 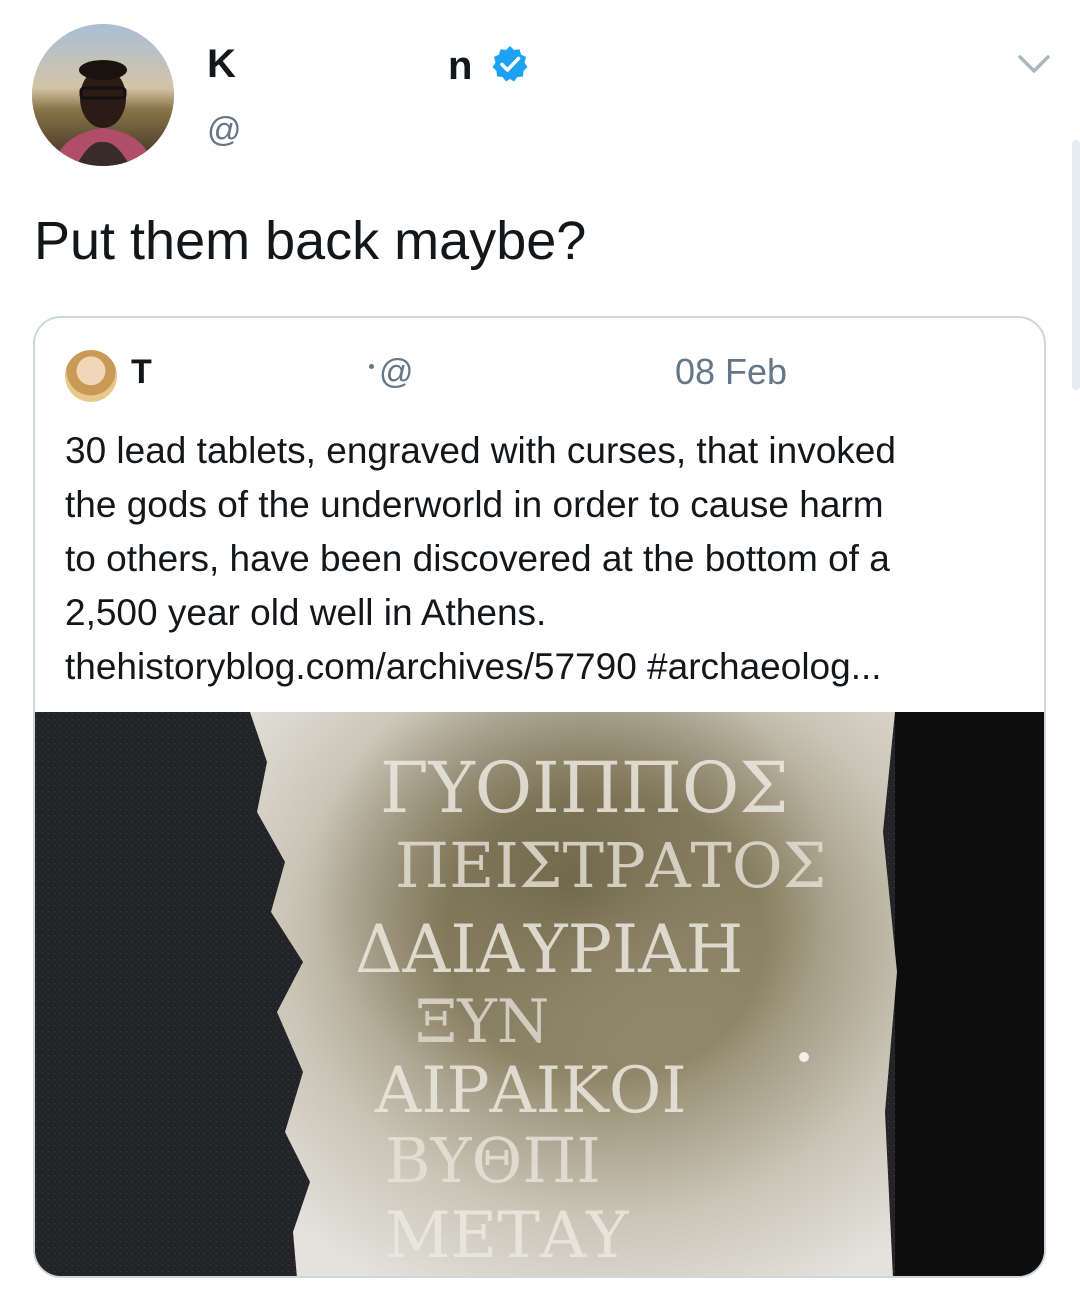 What do you see at coordinates (731, 371) in the screenshot?
I see `quoted-tweet-date: 08 Feb` at bounding box center [731, 371].